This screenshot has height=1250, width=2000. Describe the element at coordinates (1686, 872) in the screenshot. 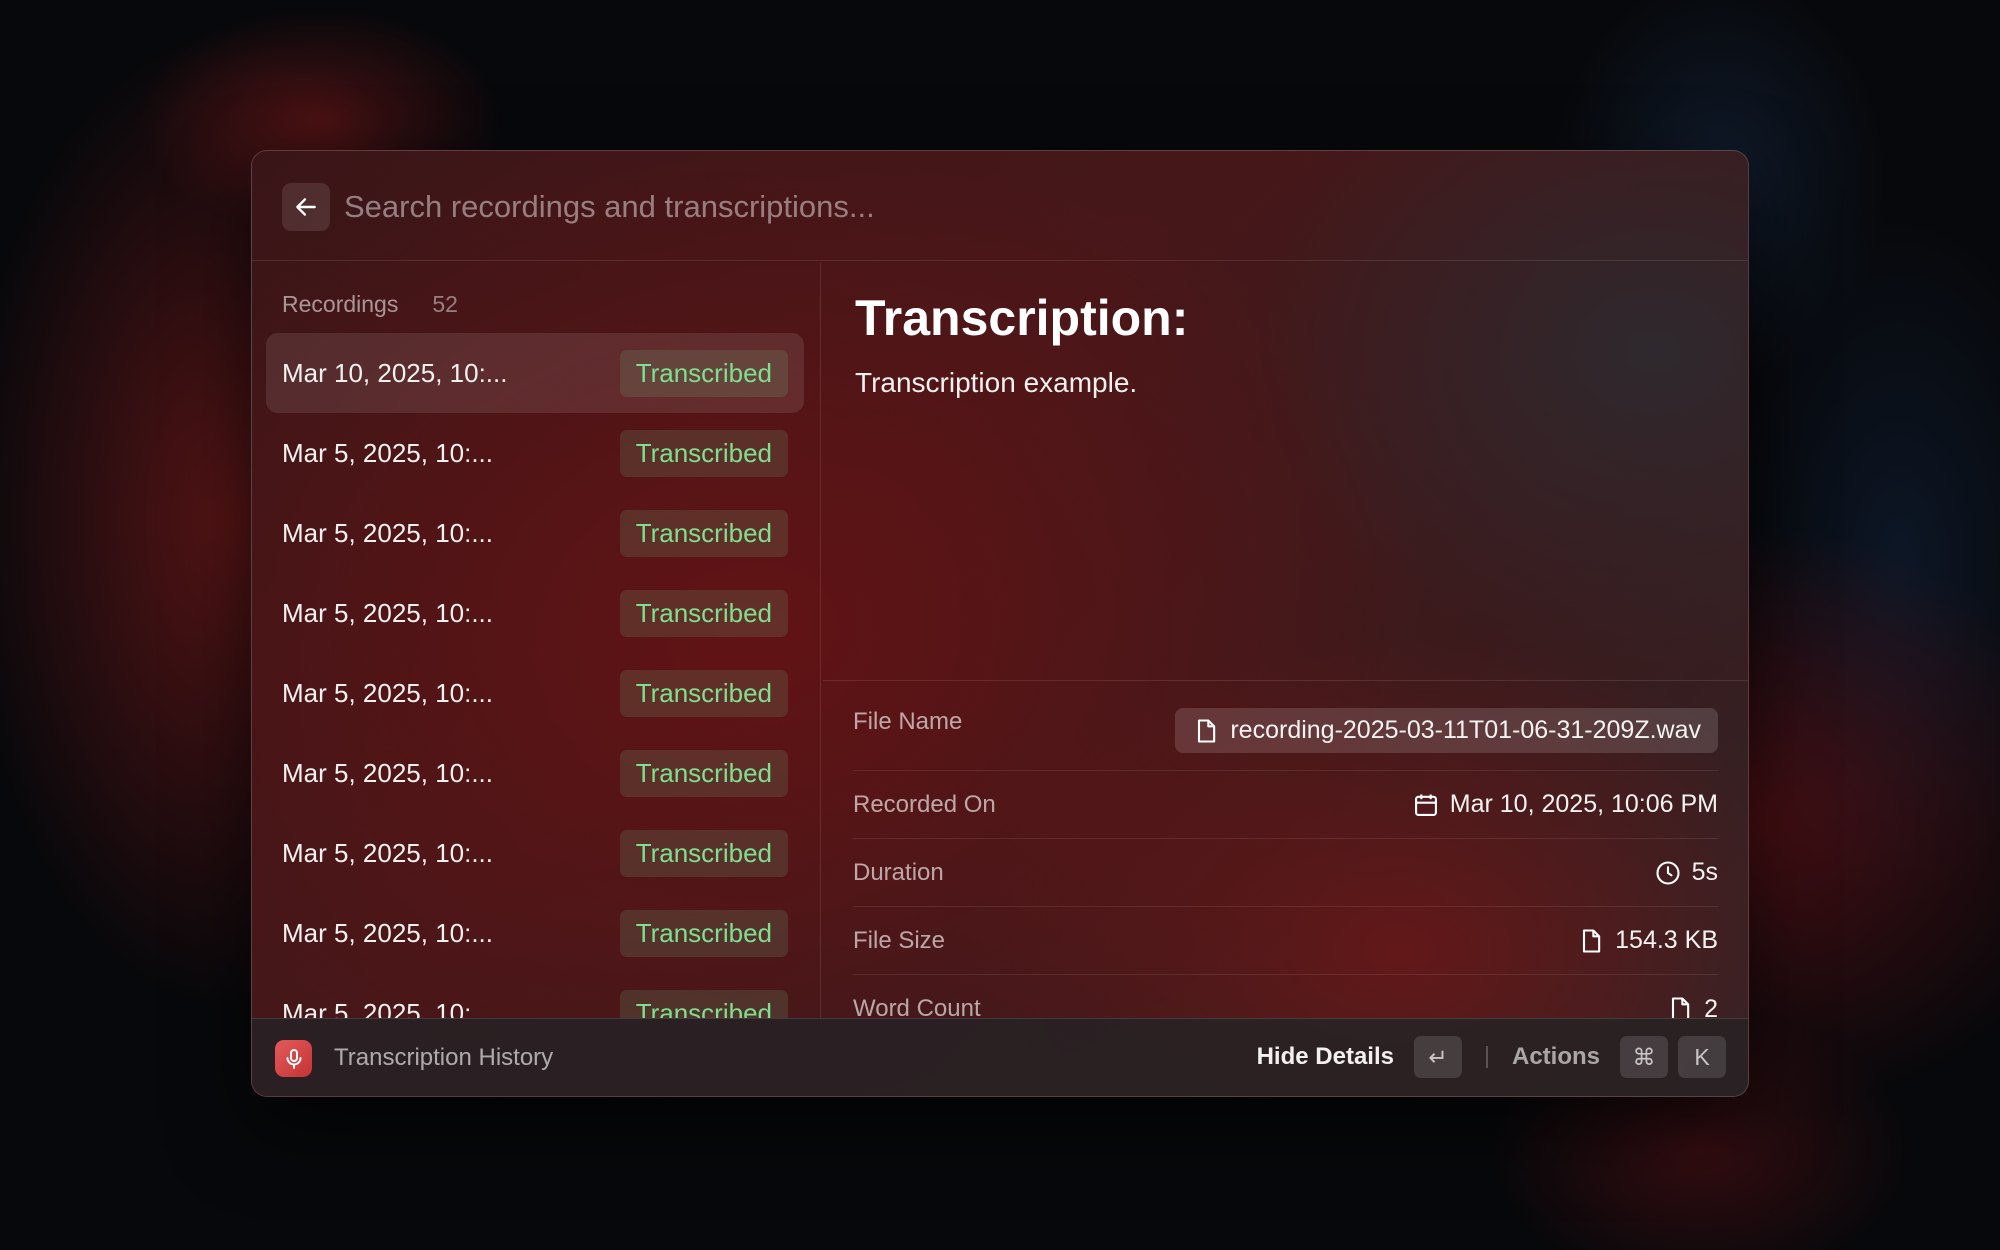

I see `metadata-value-group: 5s` at that location.